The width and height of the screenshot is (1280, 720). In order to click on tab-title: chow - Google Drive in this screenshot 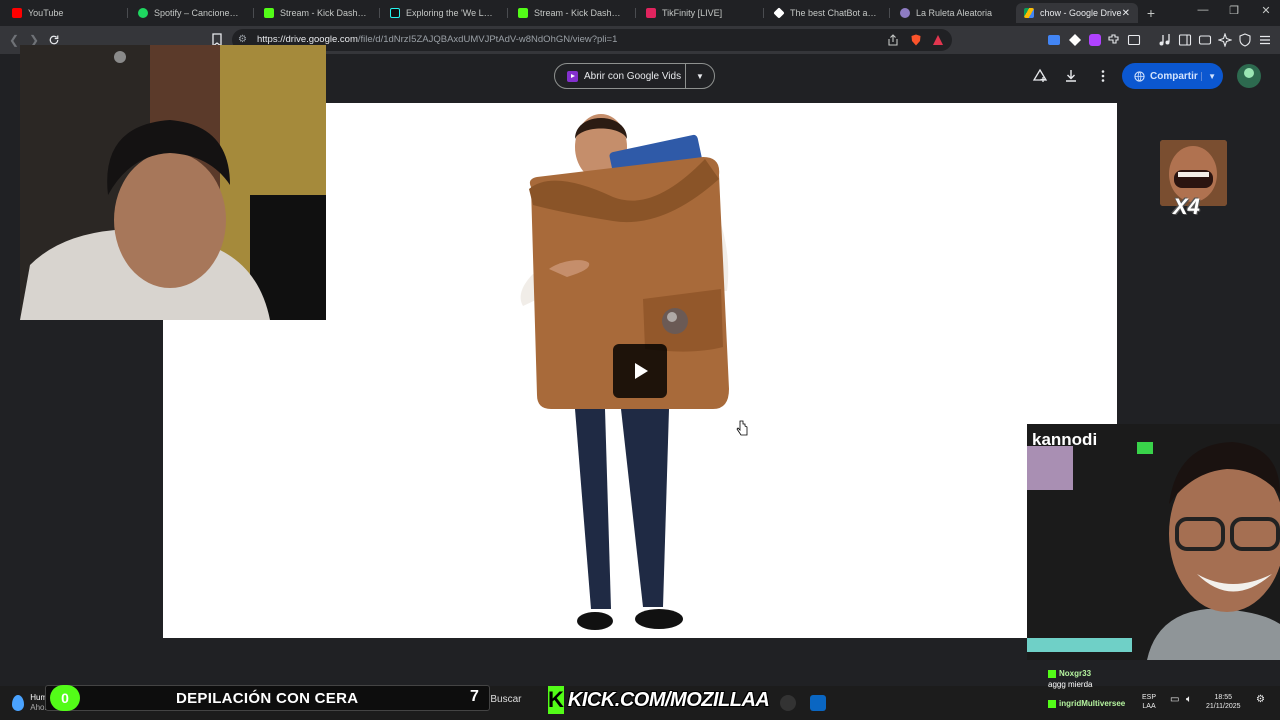, I will do `click(1081, 13)`.